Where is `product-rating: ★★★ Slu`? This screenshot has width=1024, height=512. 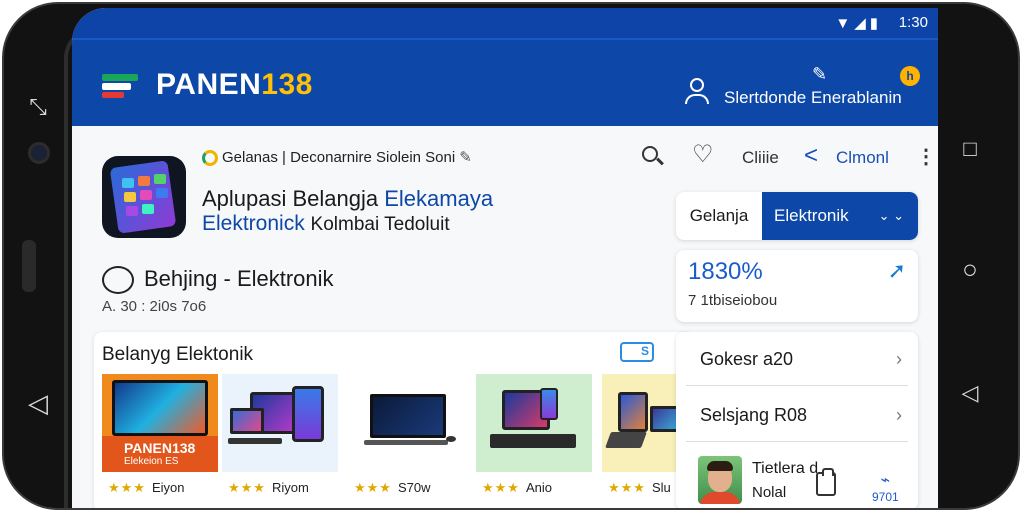 product-rating: ★★★ Slu is located at coordinates (639, 488).